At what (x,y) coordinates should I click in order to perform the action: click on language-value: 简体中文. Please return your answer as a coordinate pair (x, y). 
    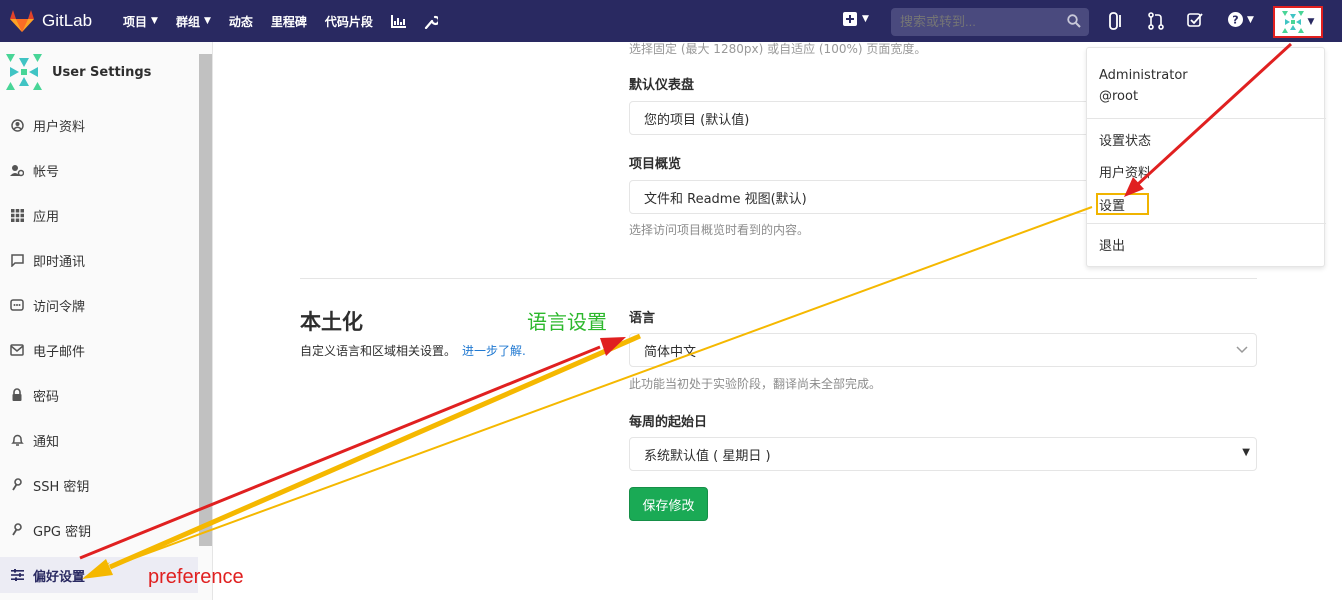
    Looking at the image, I should click on (670, 352).